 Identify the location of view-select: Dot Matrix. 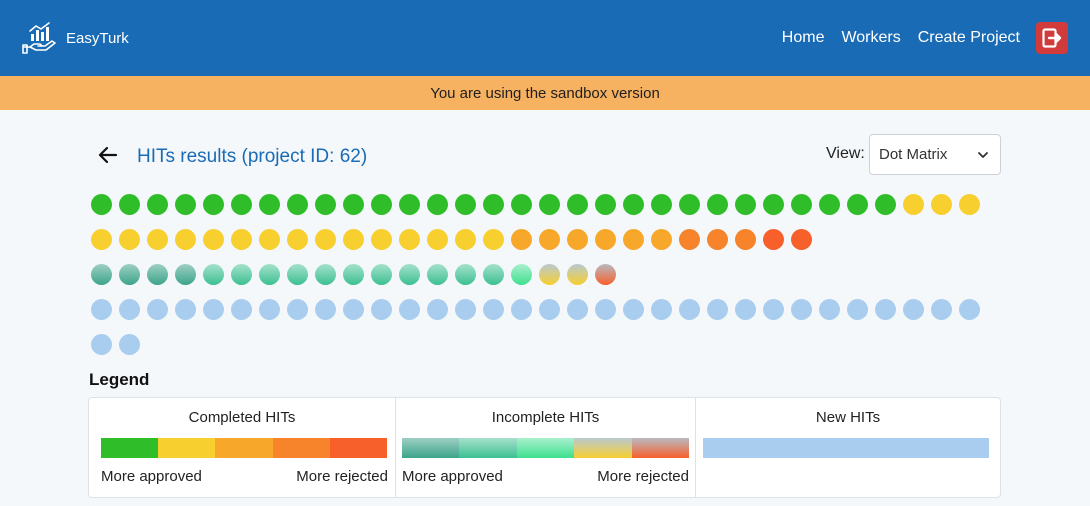
(935, 154).